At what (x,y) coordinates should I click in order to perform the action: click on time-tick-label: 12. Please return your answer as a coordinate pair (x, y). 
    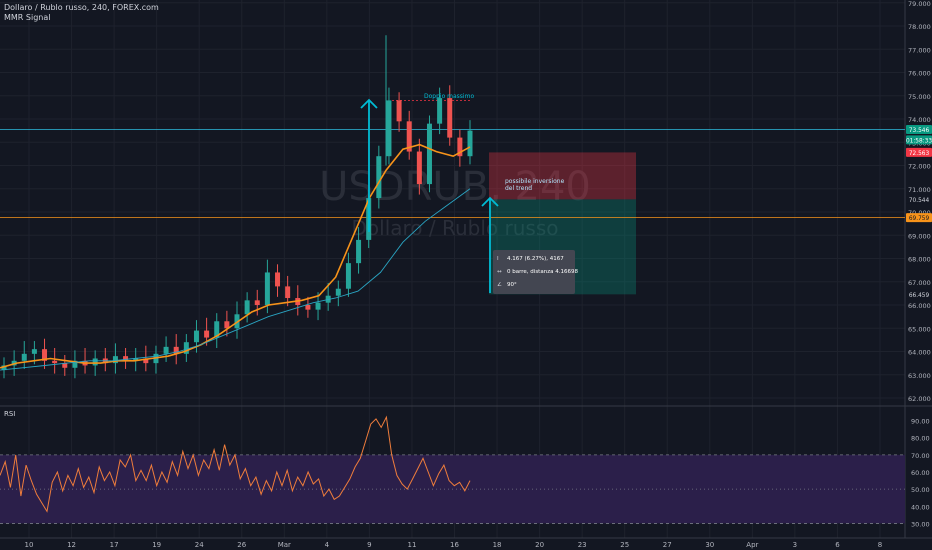
    Looking at the image, I should click on (71, 545).